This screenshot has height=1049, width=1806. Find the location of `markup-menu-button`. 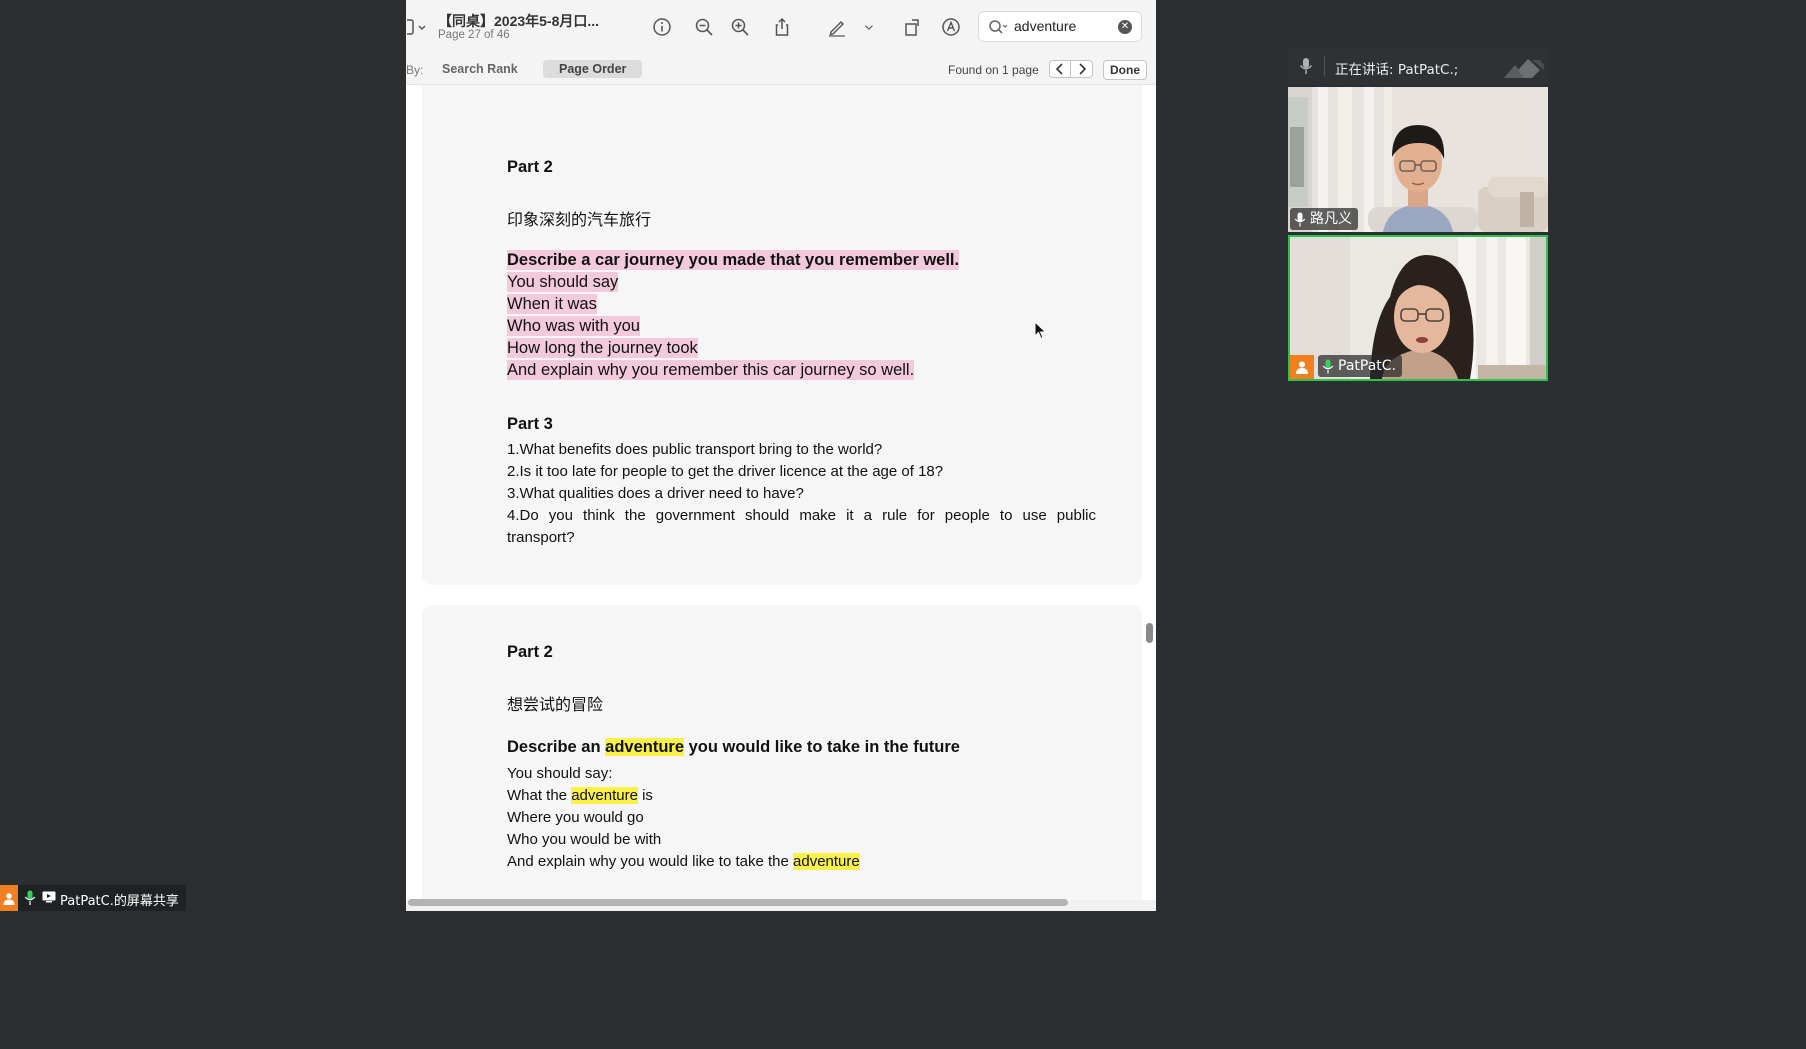

markup-menu-button is located at coordinates (869, 27).